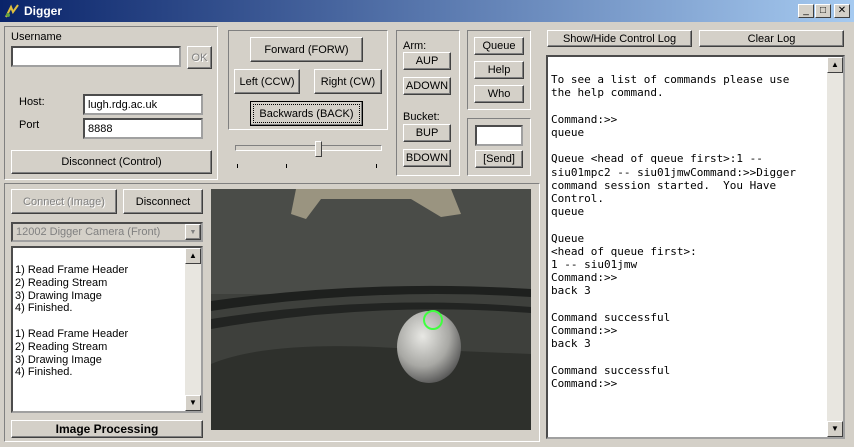  What do you see at coordinates (427, 86) in the screenshot?
I see `arm-down-button: ADOWN` at bounding box center [427, 86].